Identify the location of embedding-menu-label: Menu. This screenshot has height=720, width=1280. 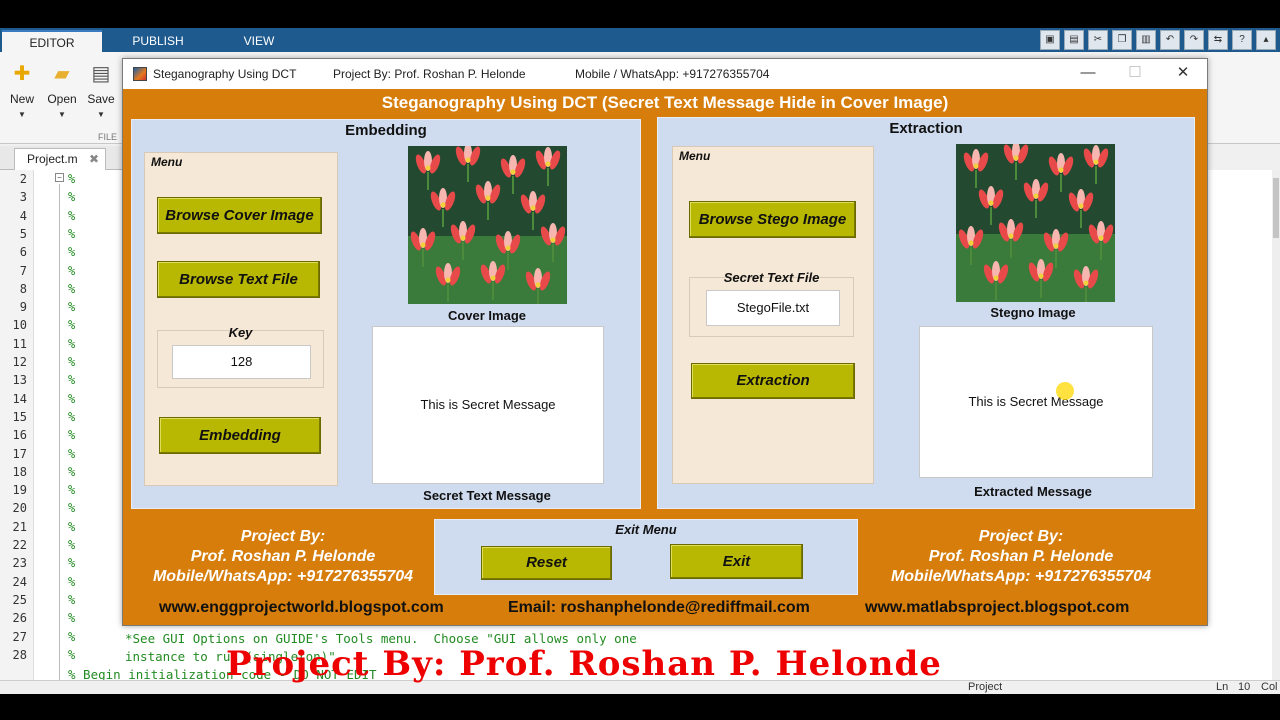
(167, 162).